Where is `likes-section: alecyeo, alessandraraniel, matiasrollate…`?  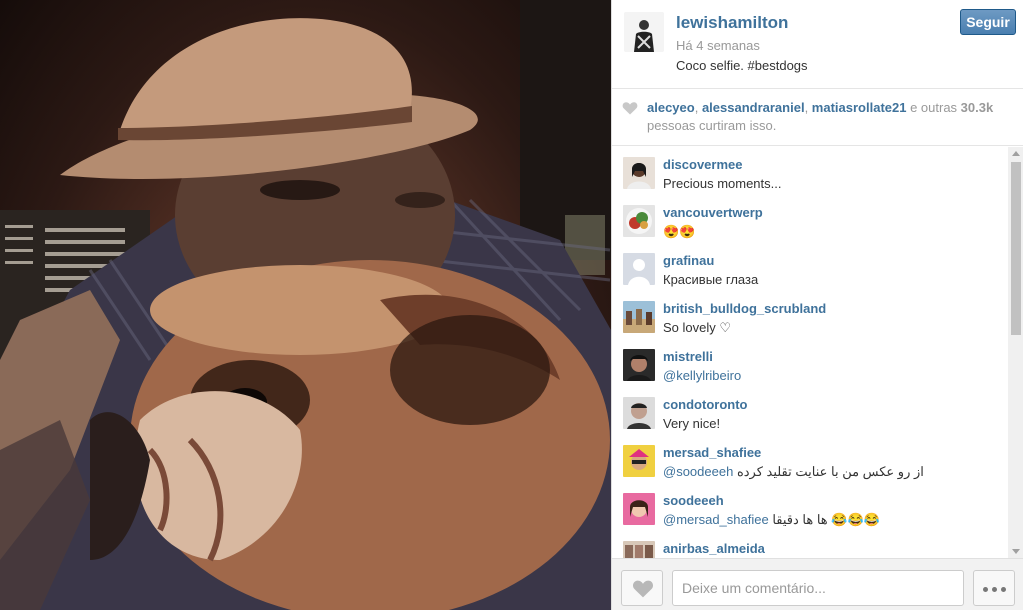 likes-section: alecyeo, alessandraraniel, matiasrollate… is located at coordinates (817, 117).